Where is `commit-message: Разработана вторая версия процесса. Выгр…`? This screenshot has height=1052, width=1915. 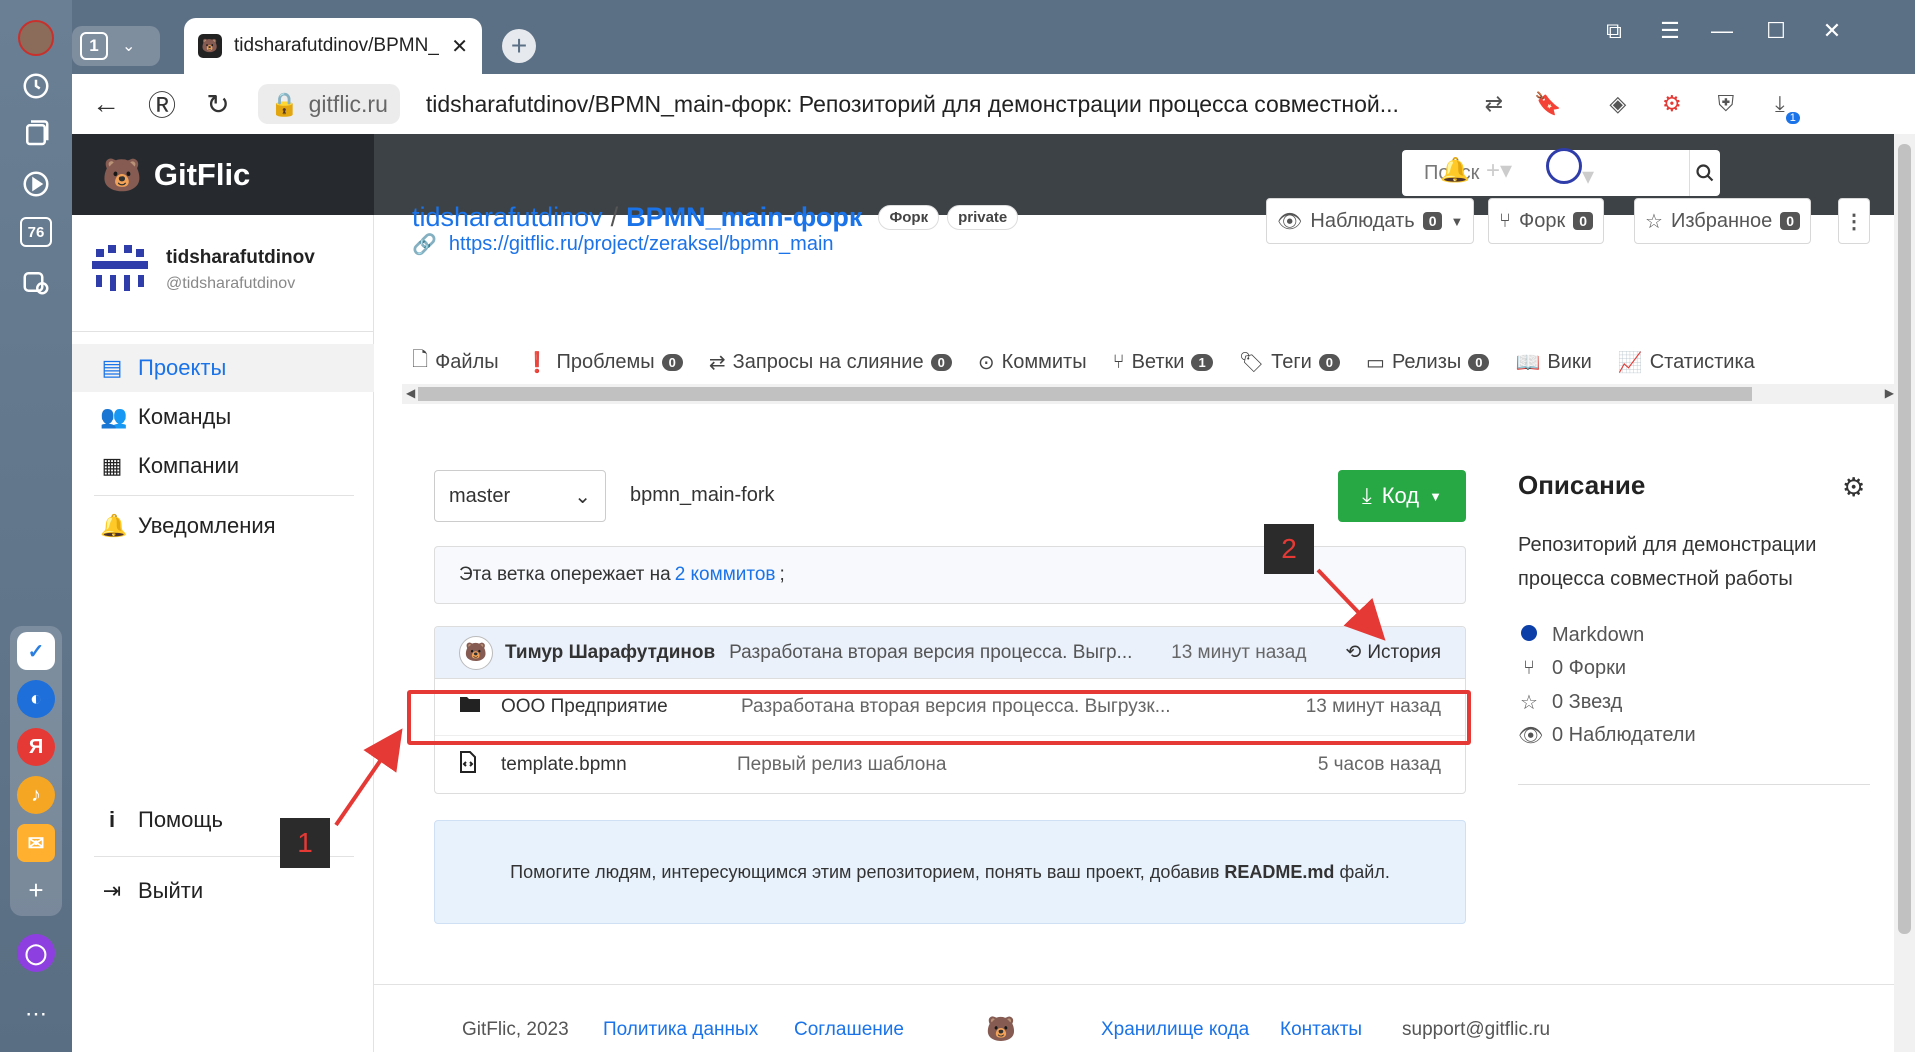 commit-message: Разработана вторая версия процесса. Выгр… is located at coordinates (939, 653).